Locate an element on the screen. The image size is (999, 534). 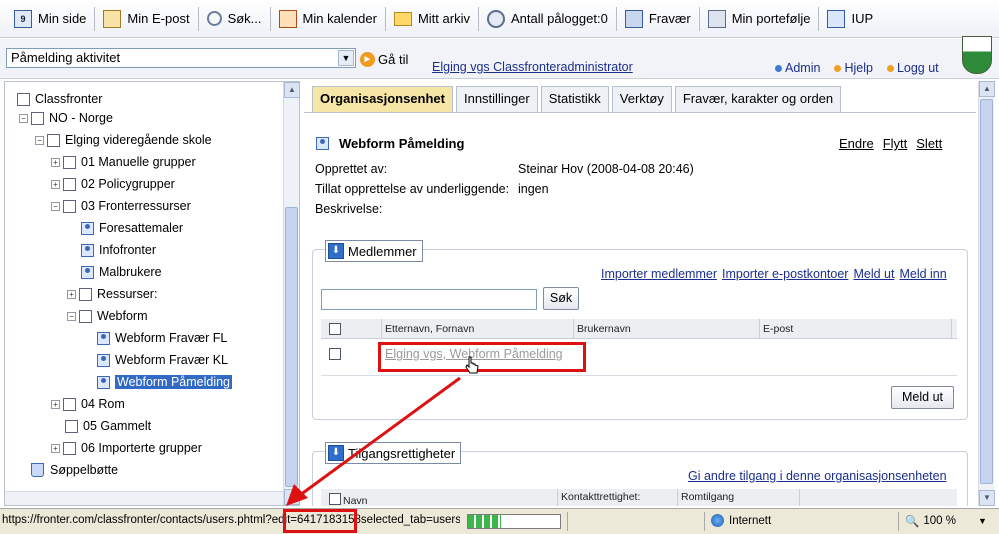
tree-node-elging: − Elging videregående skole is located at coordinates (123, 140).